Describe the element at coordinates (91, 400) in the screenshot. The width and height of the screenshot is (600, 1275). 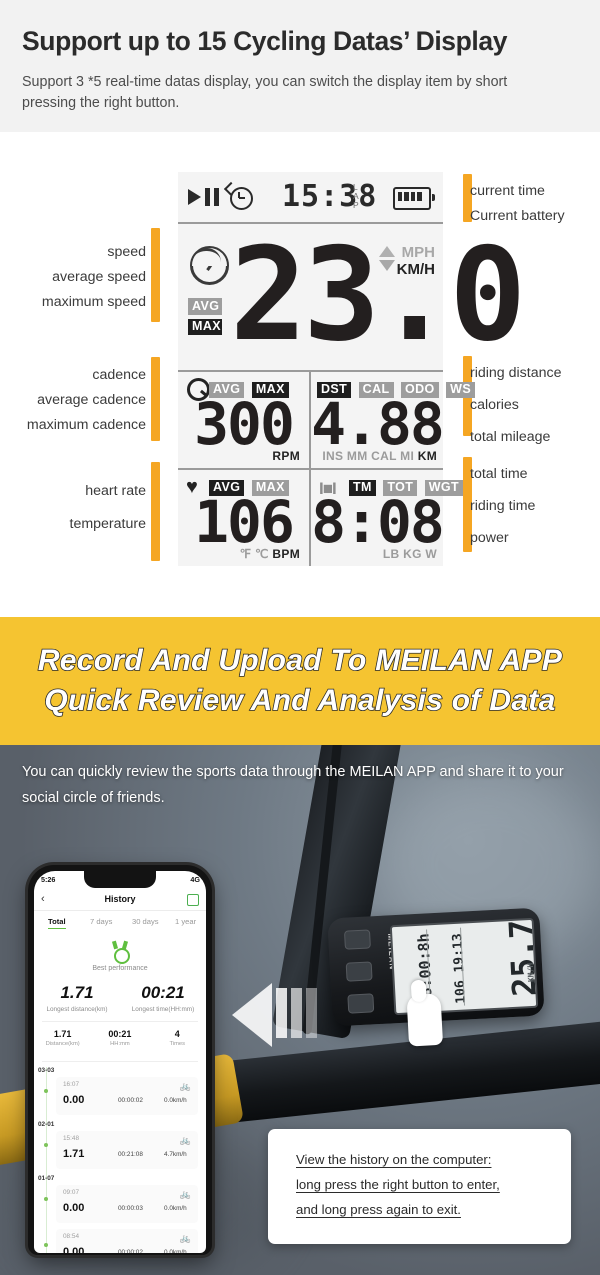
I see `annotation-average-cadence: average cadence` at that location.